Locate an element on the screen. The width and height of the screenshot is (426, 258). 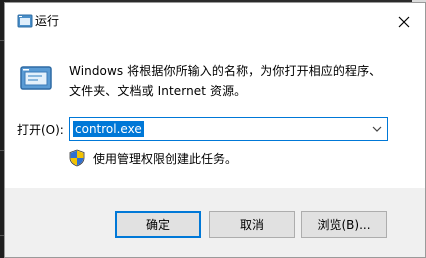
close-button is located at coordinates (404, 22).